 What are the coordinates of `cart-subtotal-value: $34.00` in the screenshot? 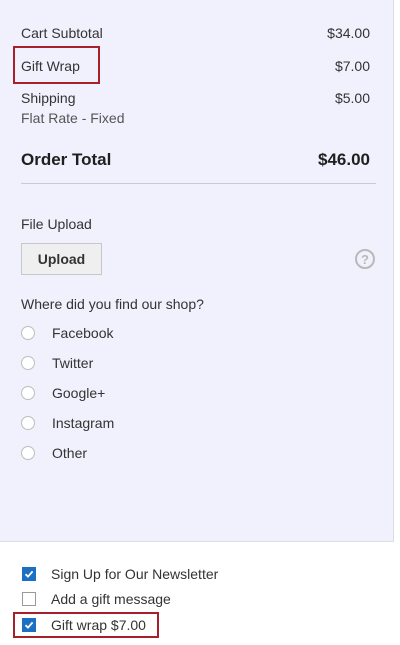 It's located at (348, 33).